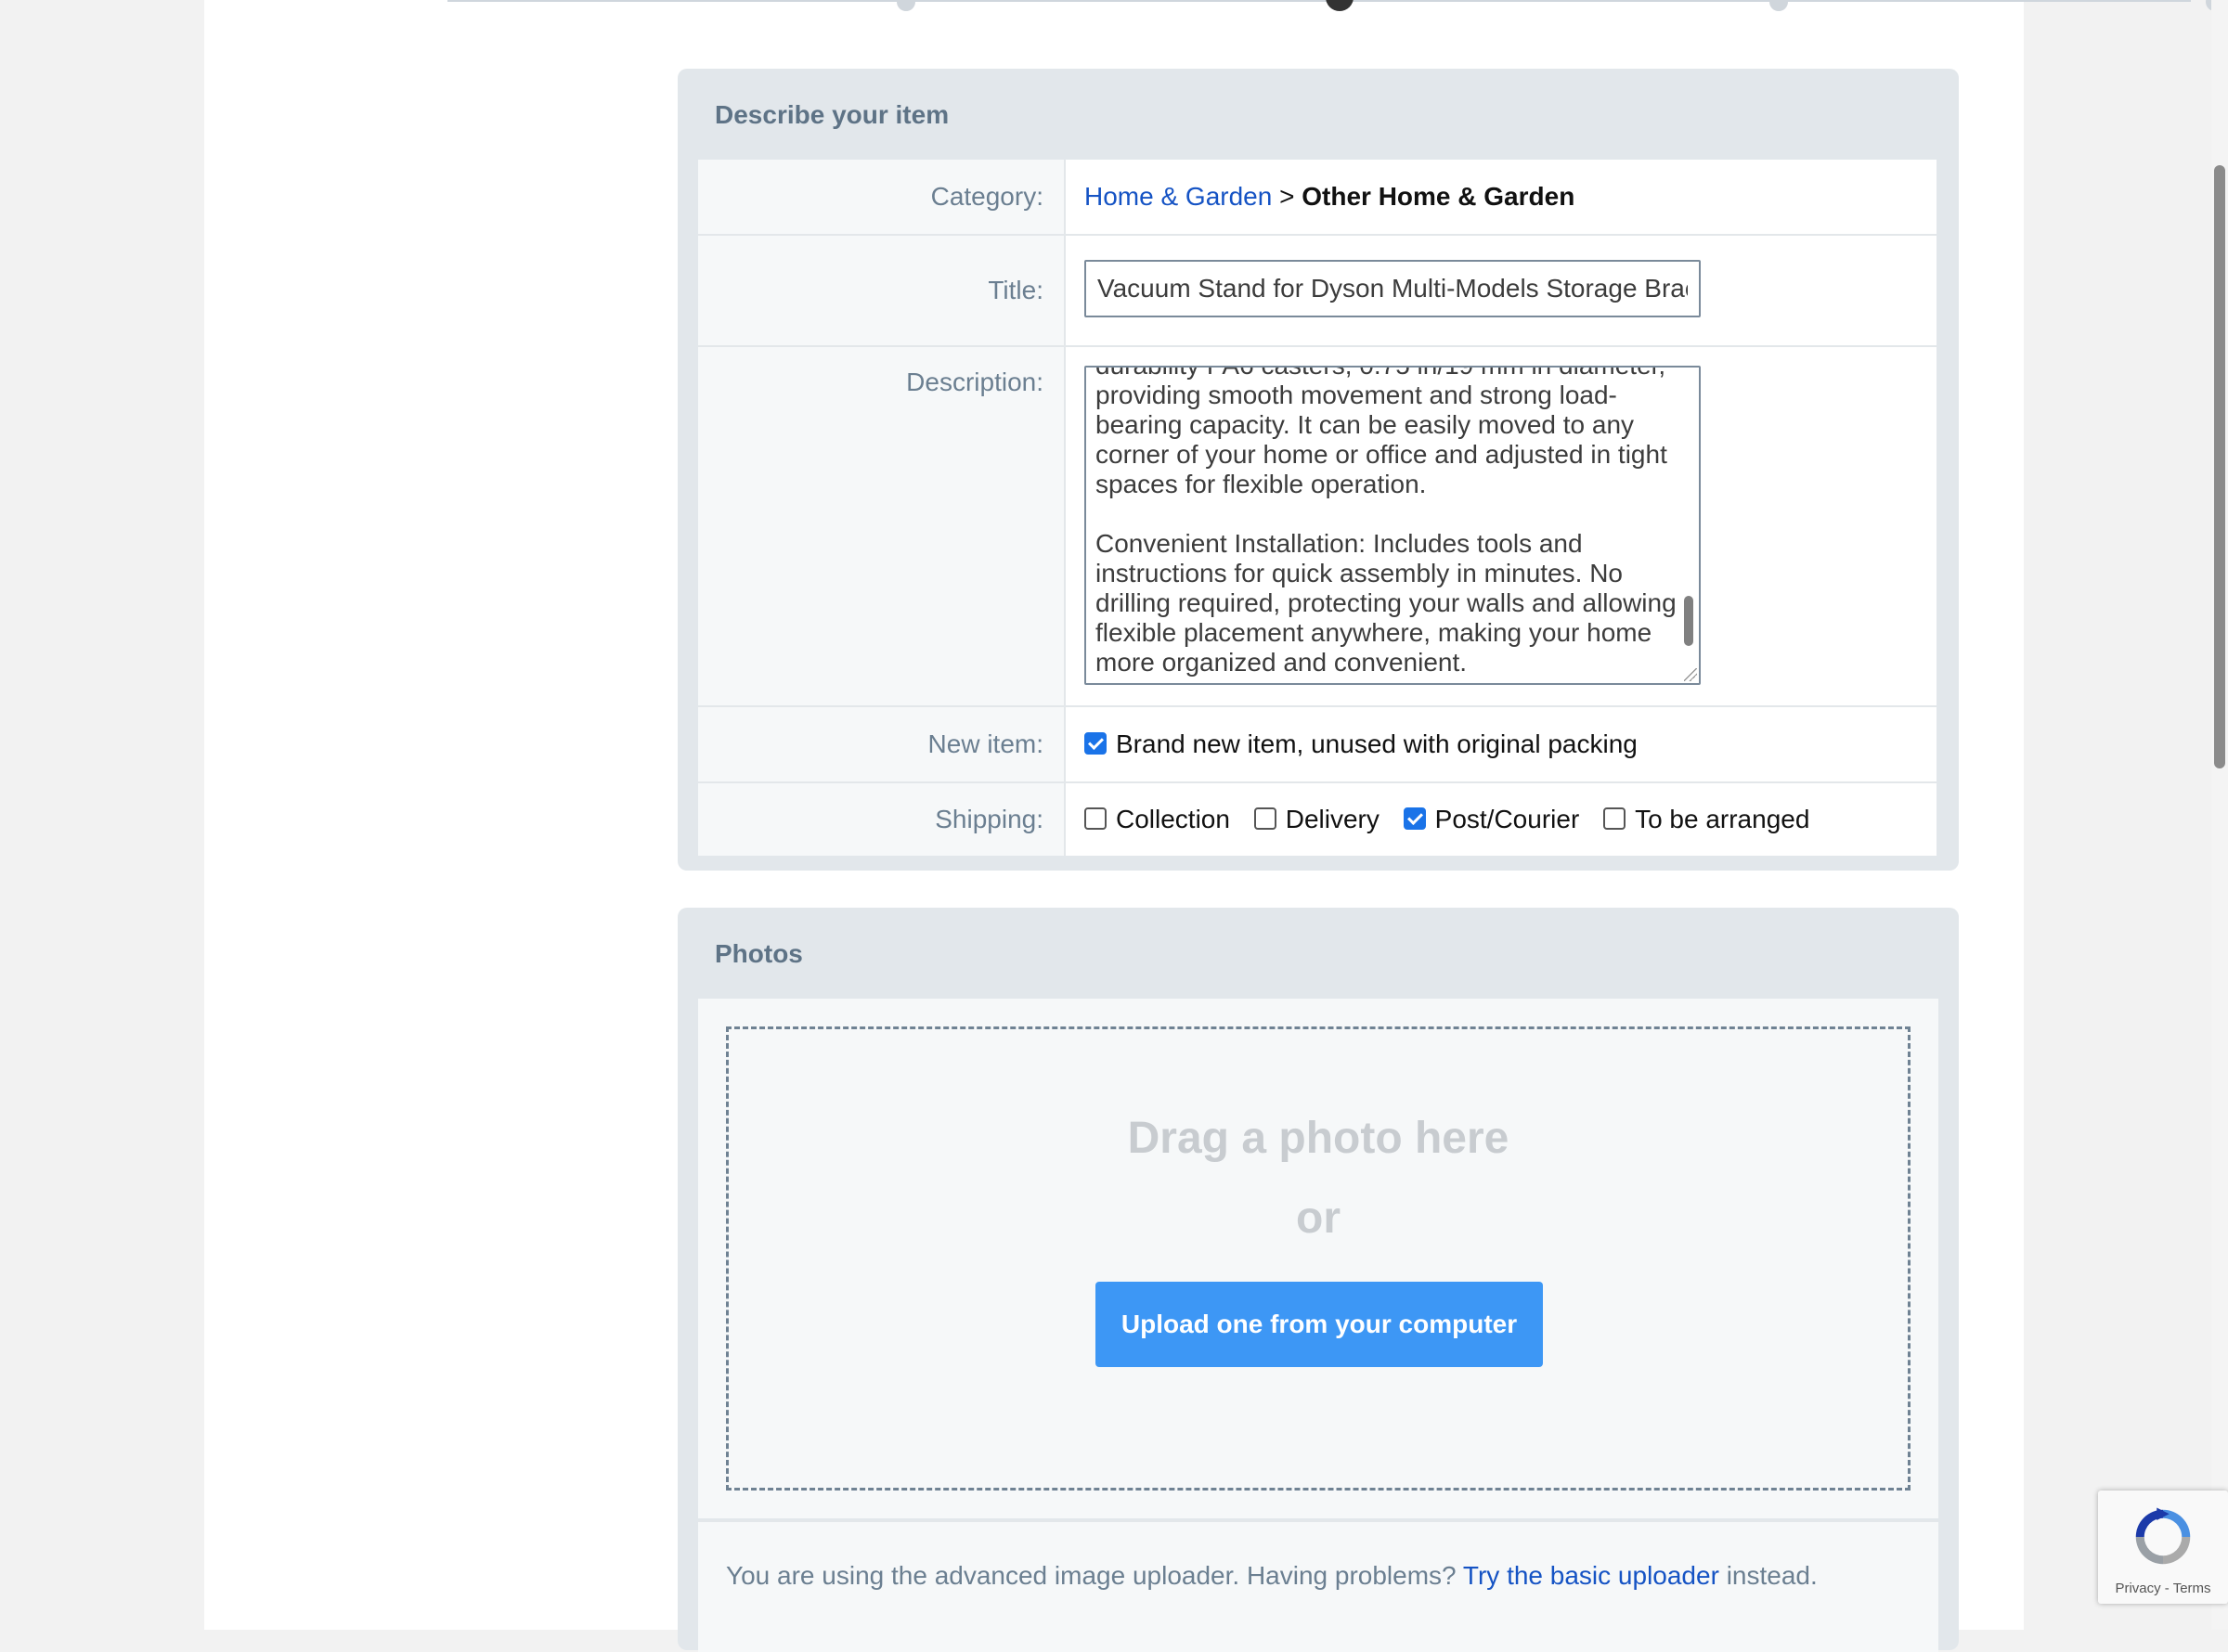 The width and height of the screenshot is (2228, 1652). What do you see at coordinates (1392, 288) in the screenshot?
I see `title-input` at bounding box center [1392, 288].